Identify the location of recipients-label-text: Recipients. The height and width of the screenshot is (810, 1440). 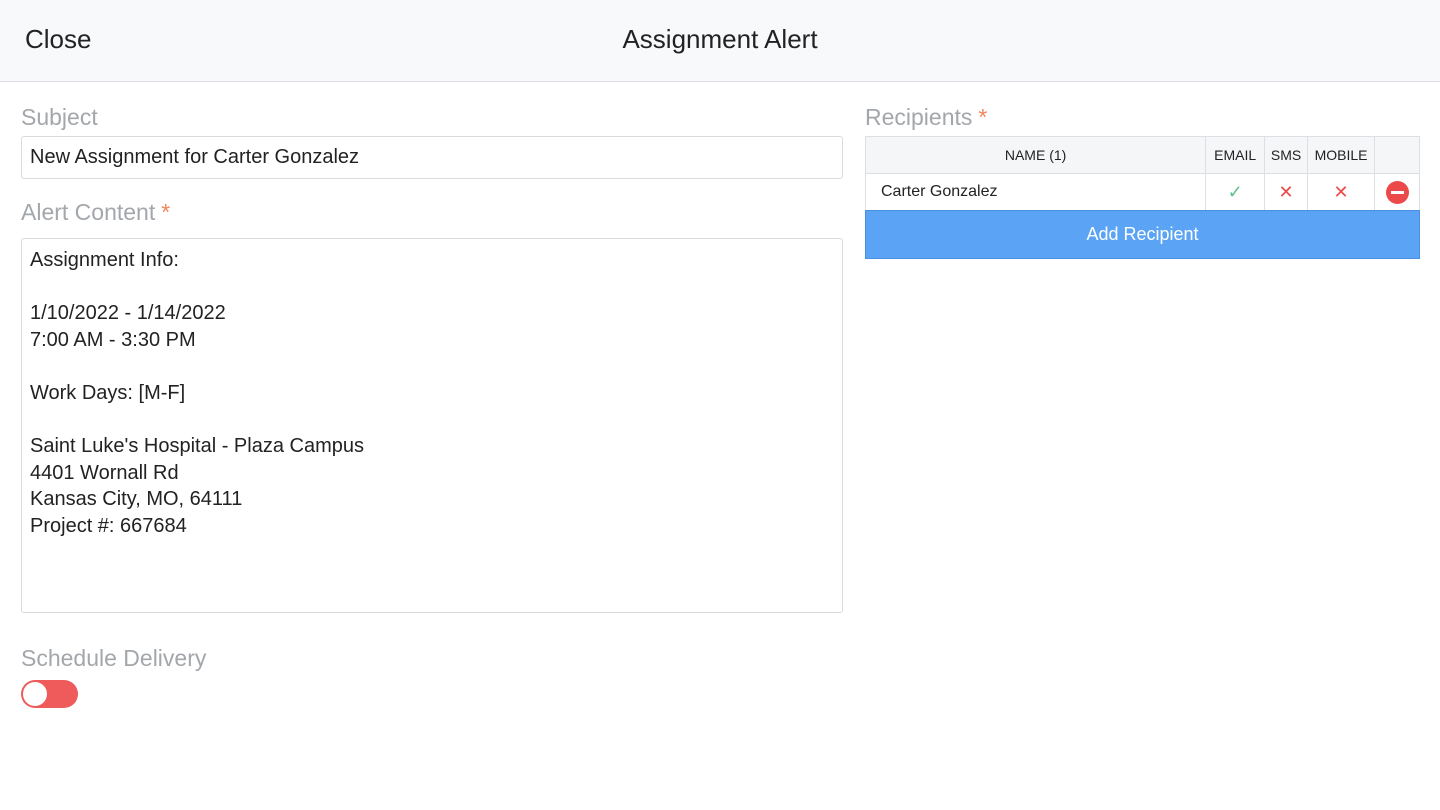
(919, 117).